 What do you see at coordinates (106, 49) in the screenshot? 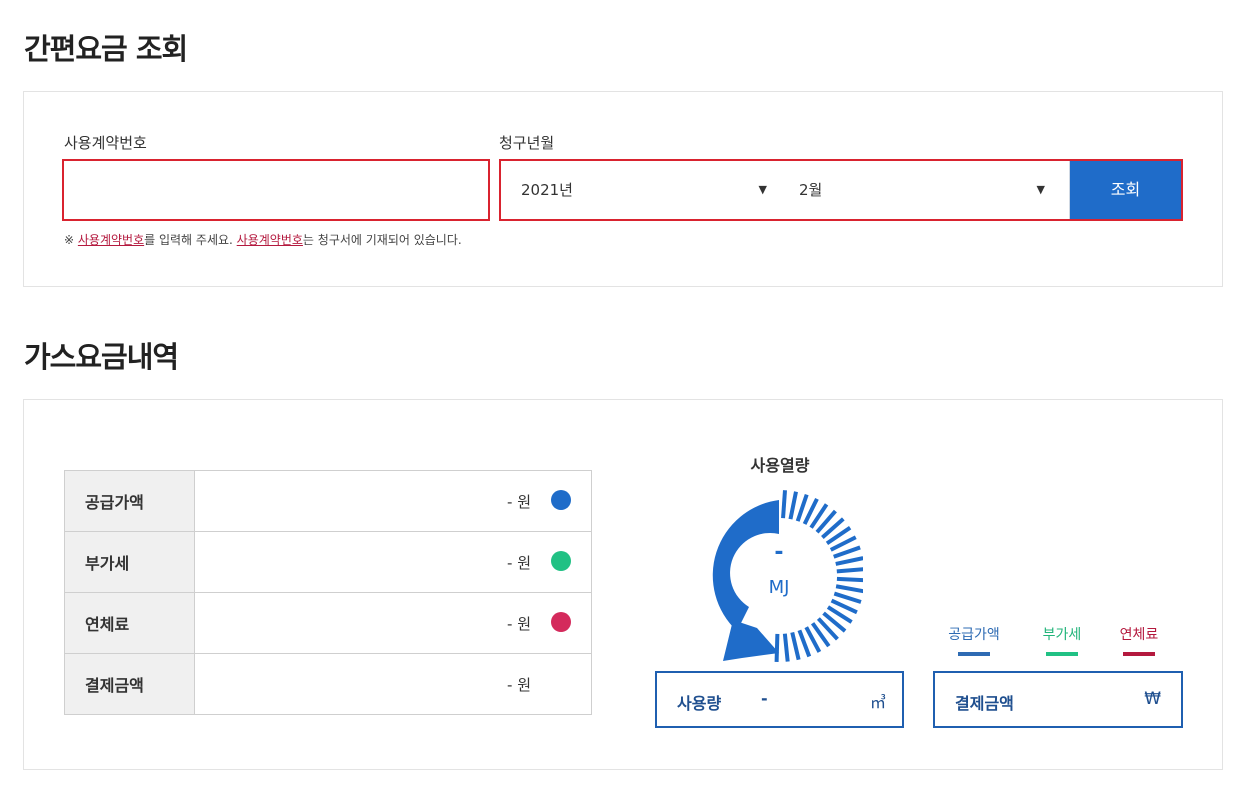
I see `page-title: 간편요금 조회` at bounding box center [106, 49].